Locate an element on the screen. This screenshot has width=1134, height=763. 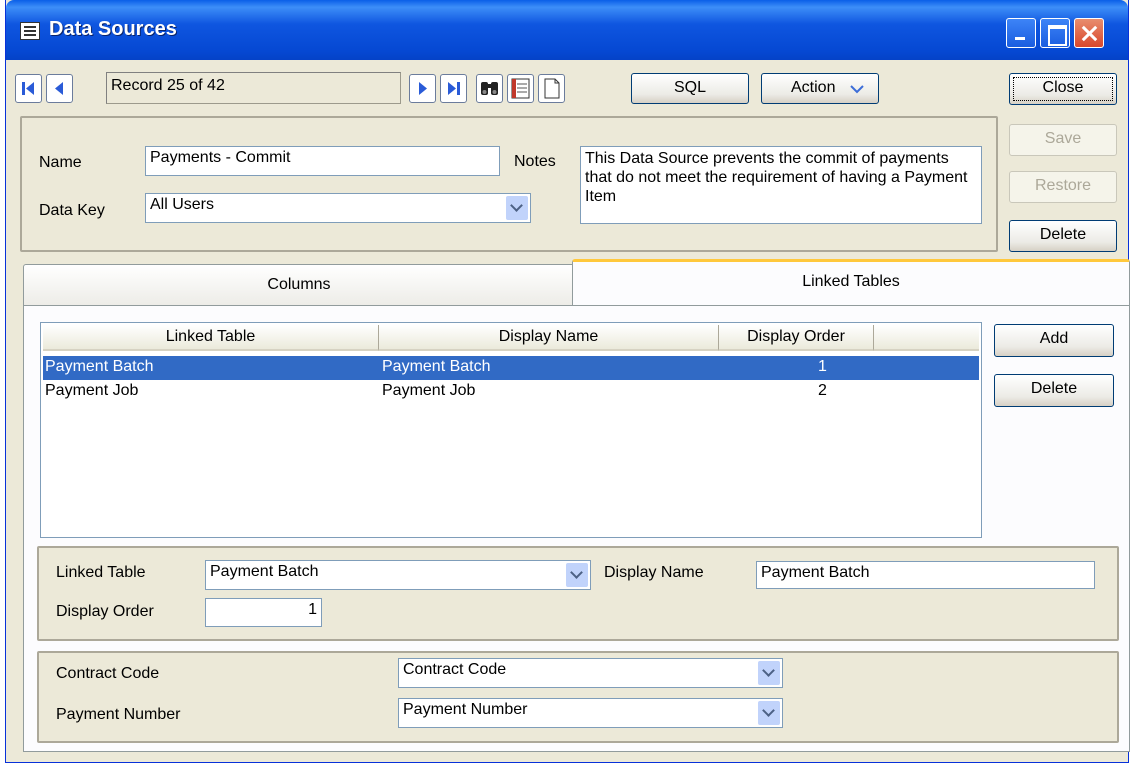
data-key-label: Data Key is located at coordinates (72, 210).